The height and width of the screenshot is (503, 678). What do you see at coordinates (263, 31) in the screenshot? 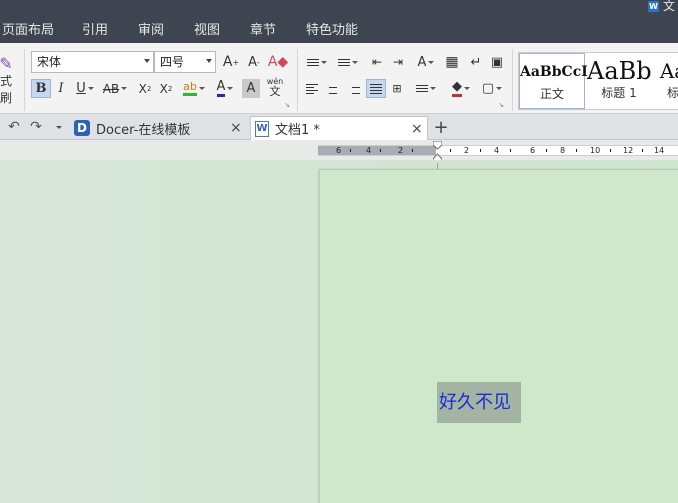
I see `menu-tab-section: 章节` at bounding box center [263, 31].